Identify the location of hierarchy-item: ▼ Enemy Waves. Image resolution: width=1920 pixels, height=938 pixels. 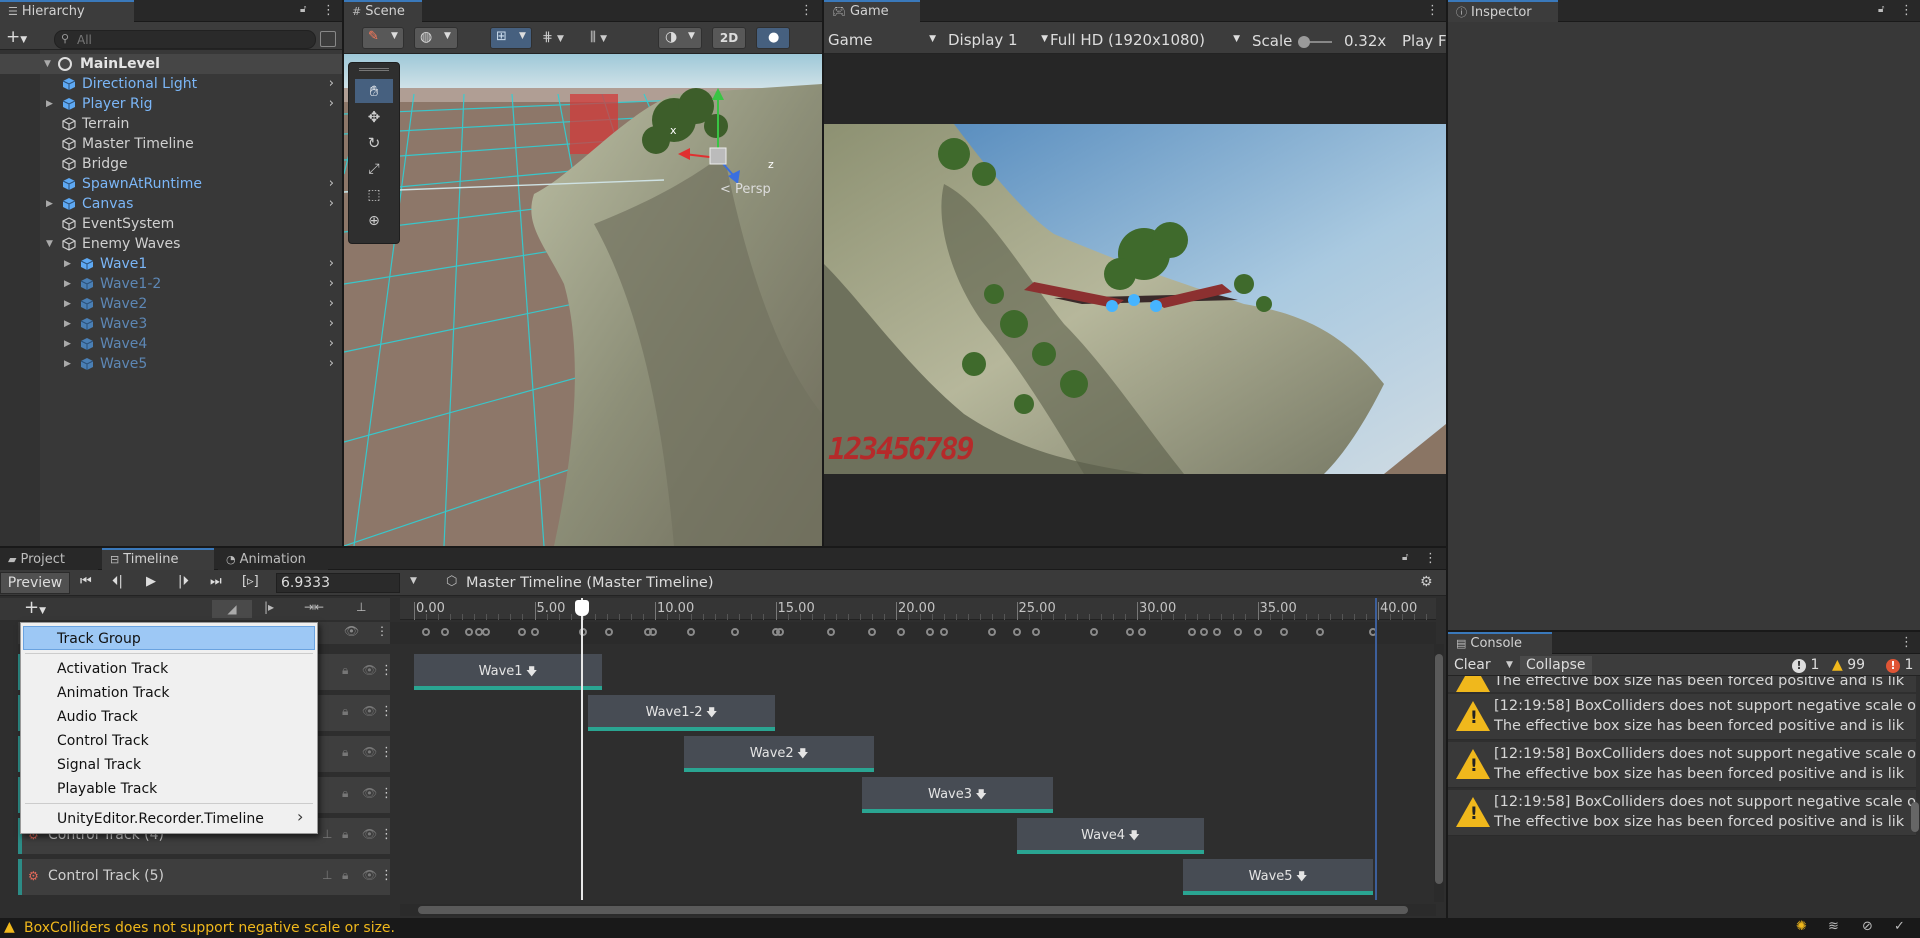
(171, 244).